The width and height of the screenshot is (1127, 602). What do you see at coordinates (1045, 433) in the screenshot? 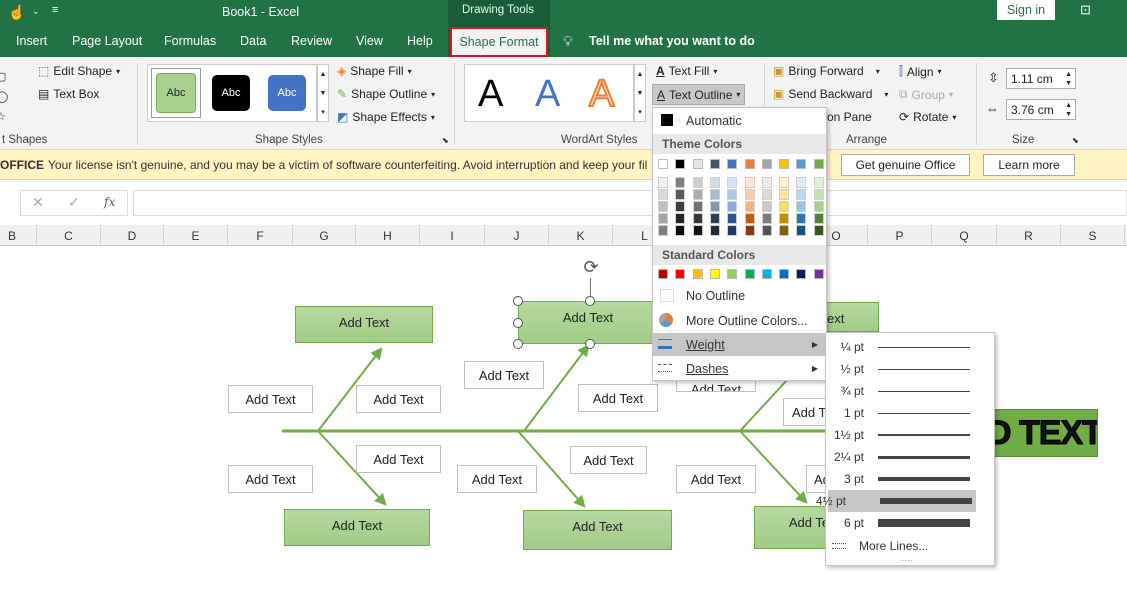
I see `wordart-head-box: D TEXT` at bounding box center [1045, 433].